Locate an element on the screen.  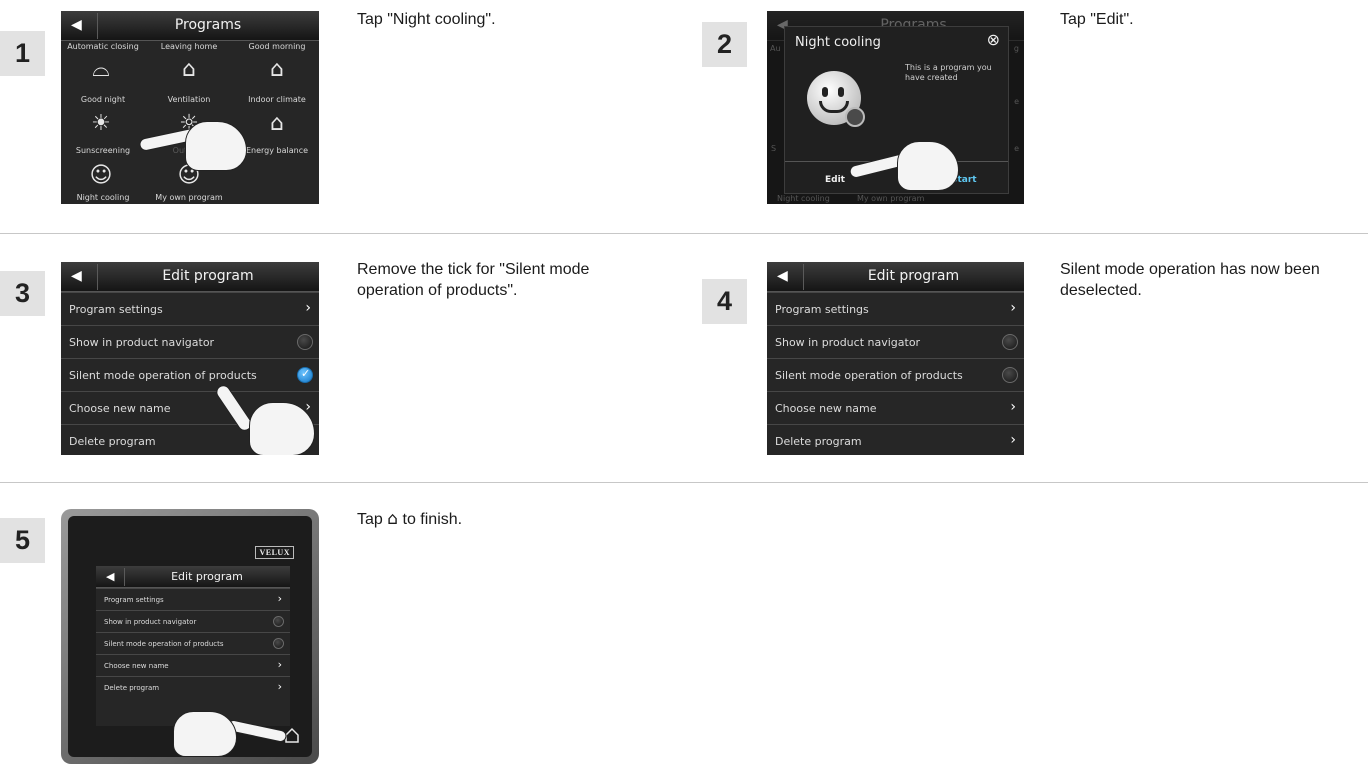
dialog-edit-button: Edit is located at coordinates (835, 180).